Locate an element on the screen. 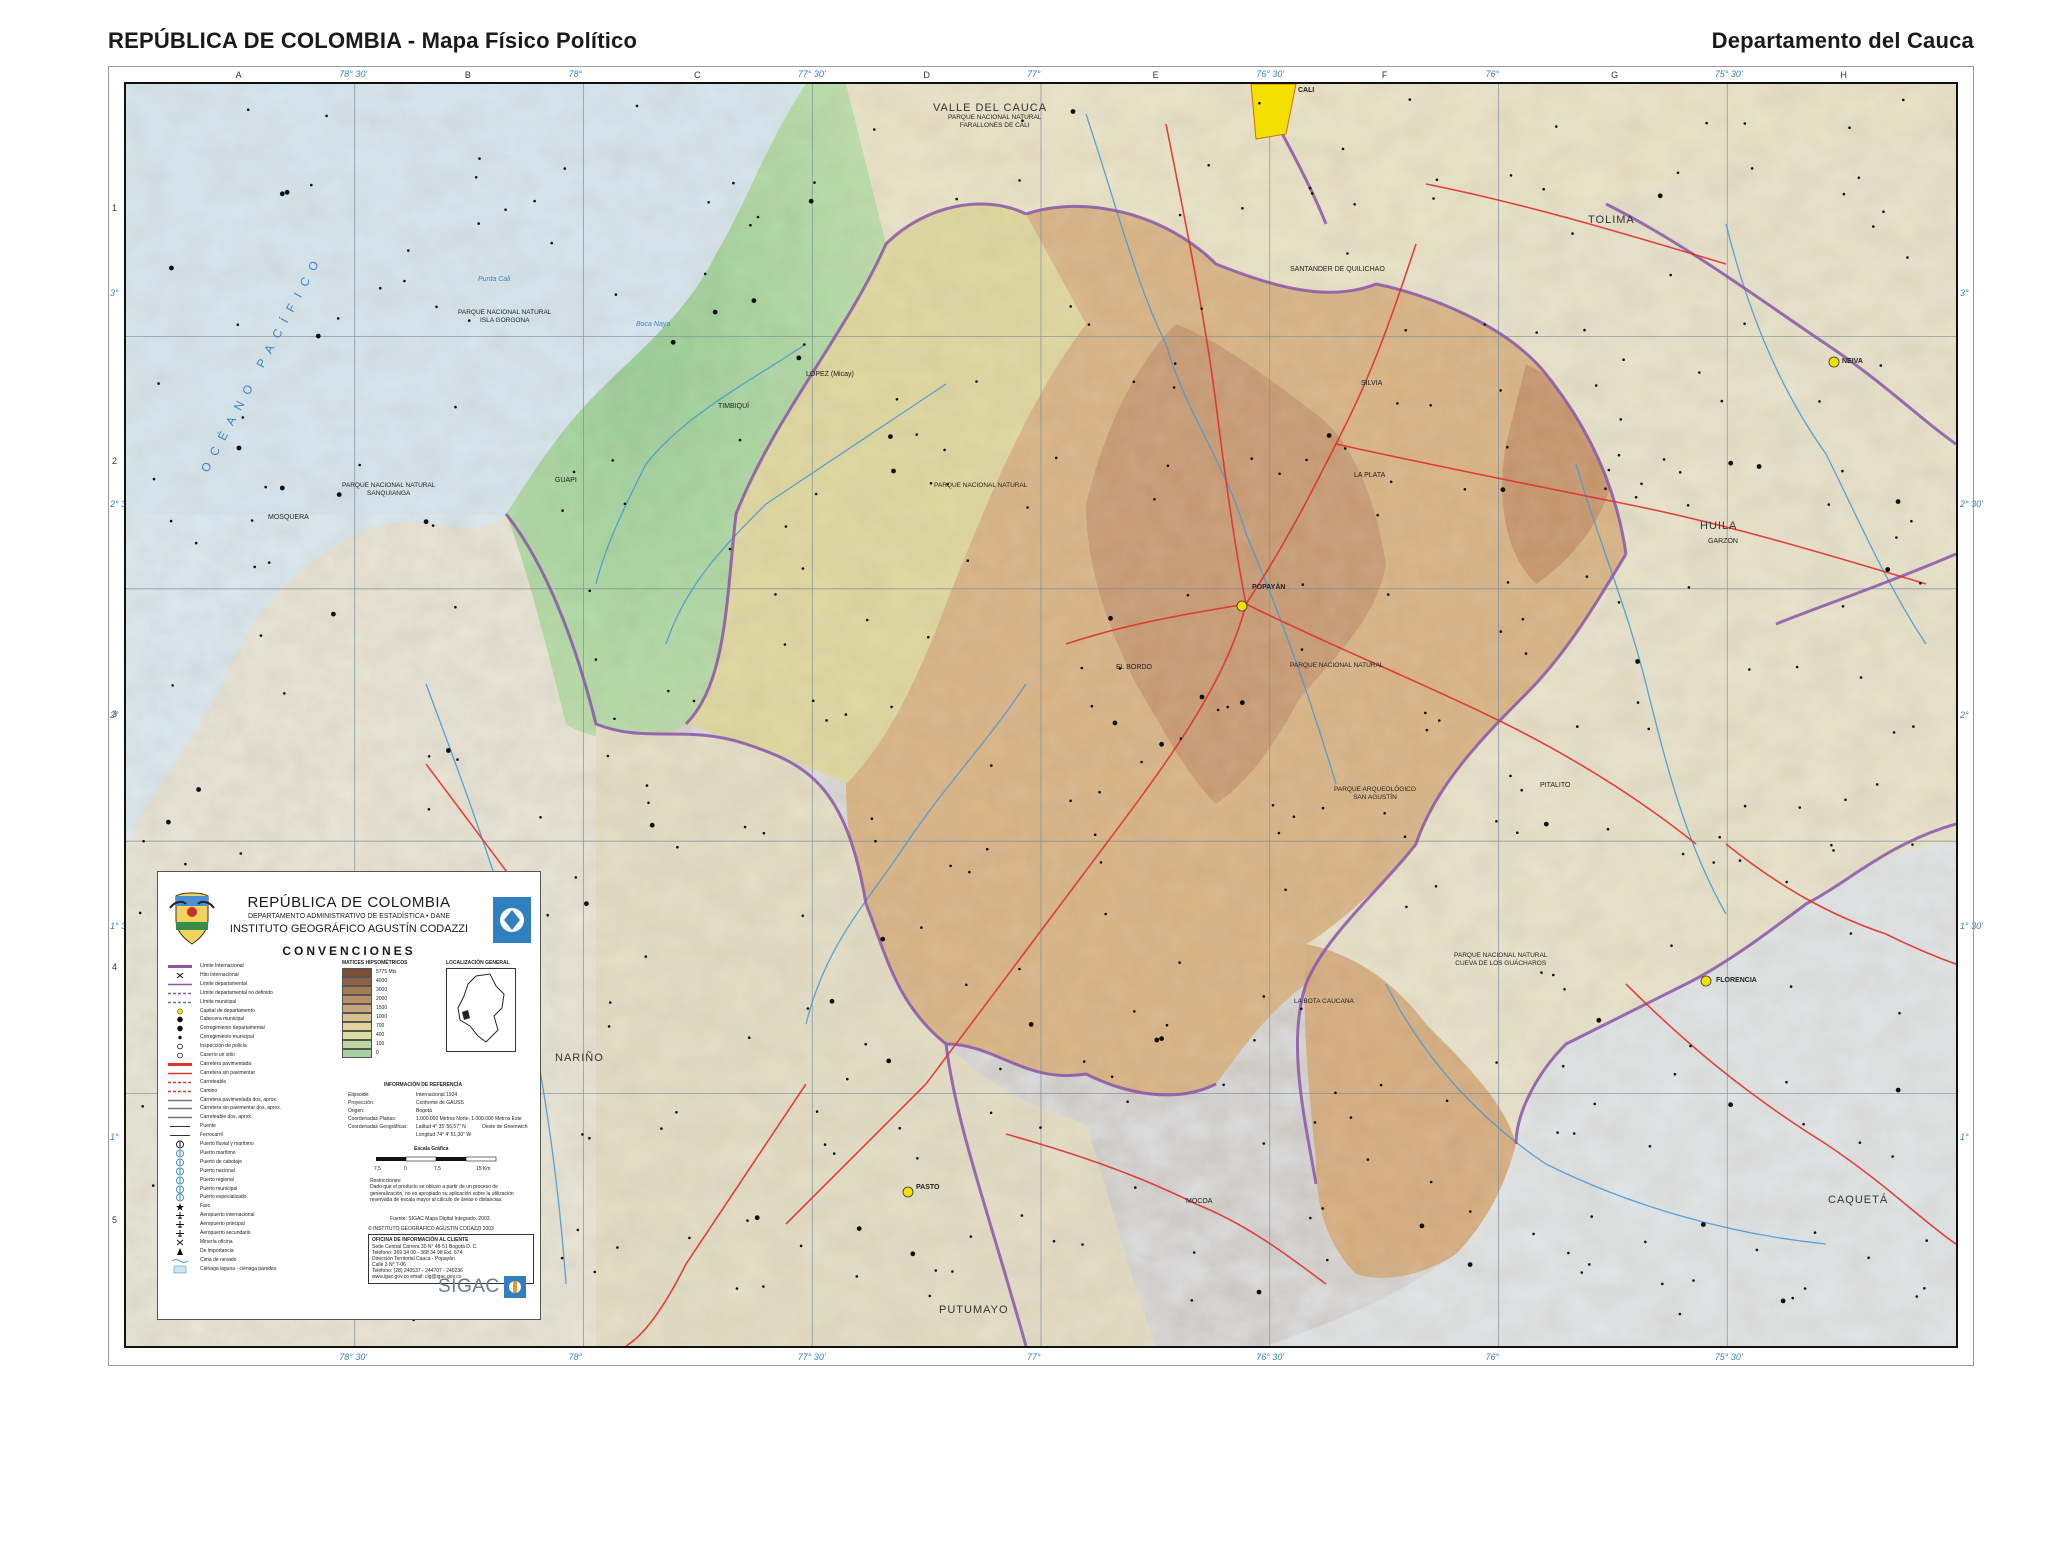  place-timbiqui: TIMBIQUÍ is located at coordinates (733, 406).